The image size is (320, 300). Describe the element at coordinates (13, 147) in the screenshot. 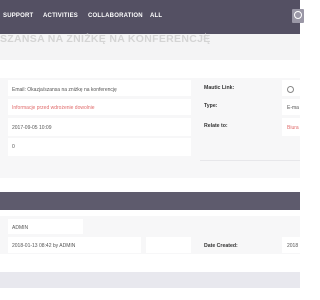

I see `count-value: 0` at that location.